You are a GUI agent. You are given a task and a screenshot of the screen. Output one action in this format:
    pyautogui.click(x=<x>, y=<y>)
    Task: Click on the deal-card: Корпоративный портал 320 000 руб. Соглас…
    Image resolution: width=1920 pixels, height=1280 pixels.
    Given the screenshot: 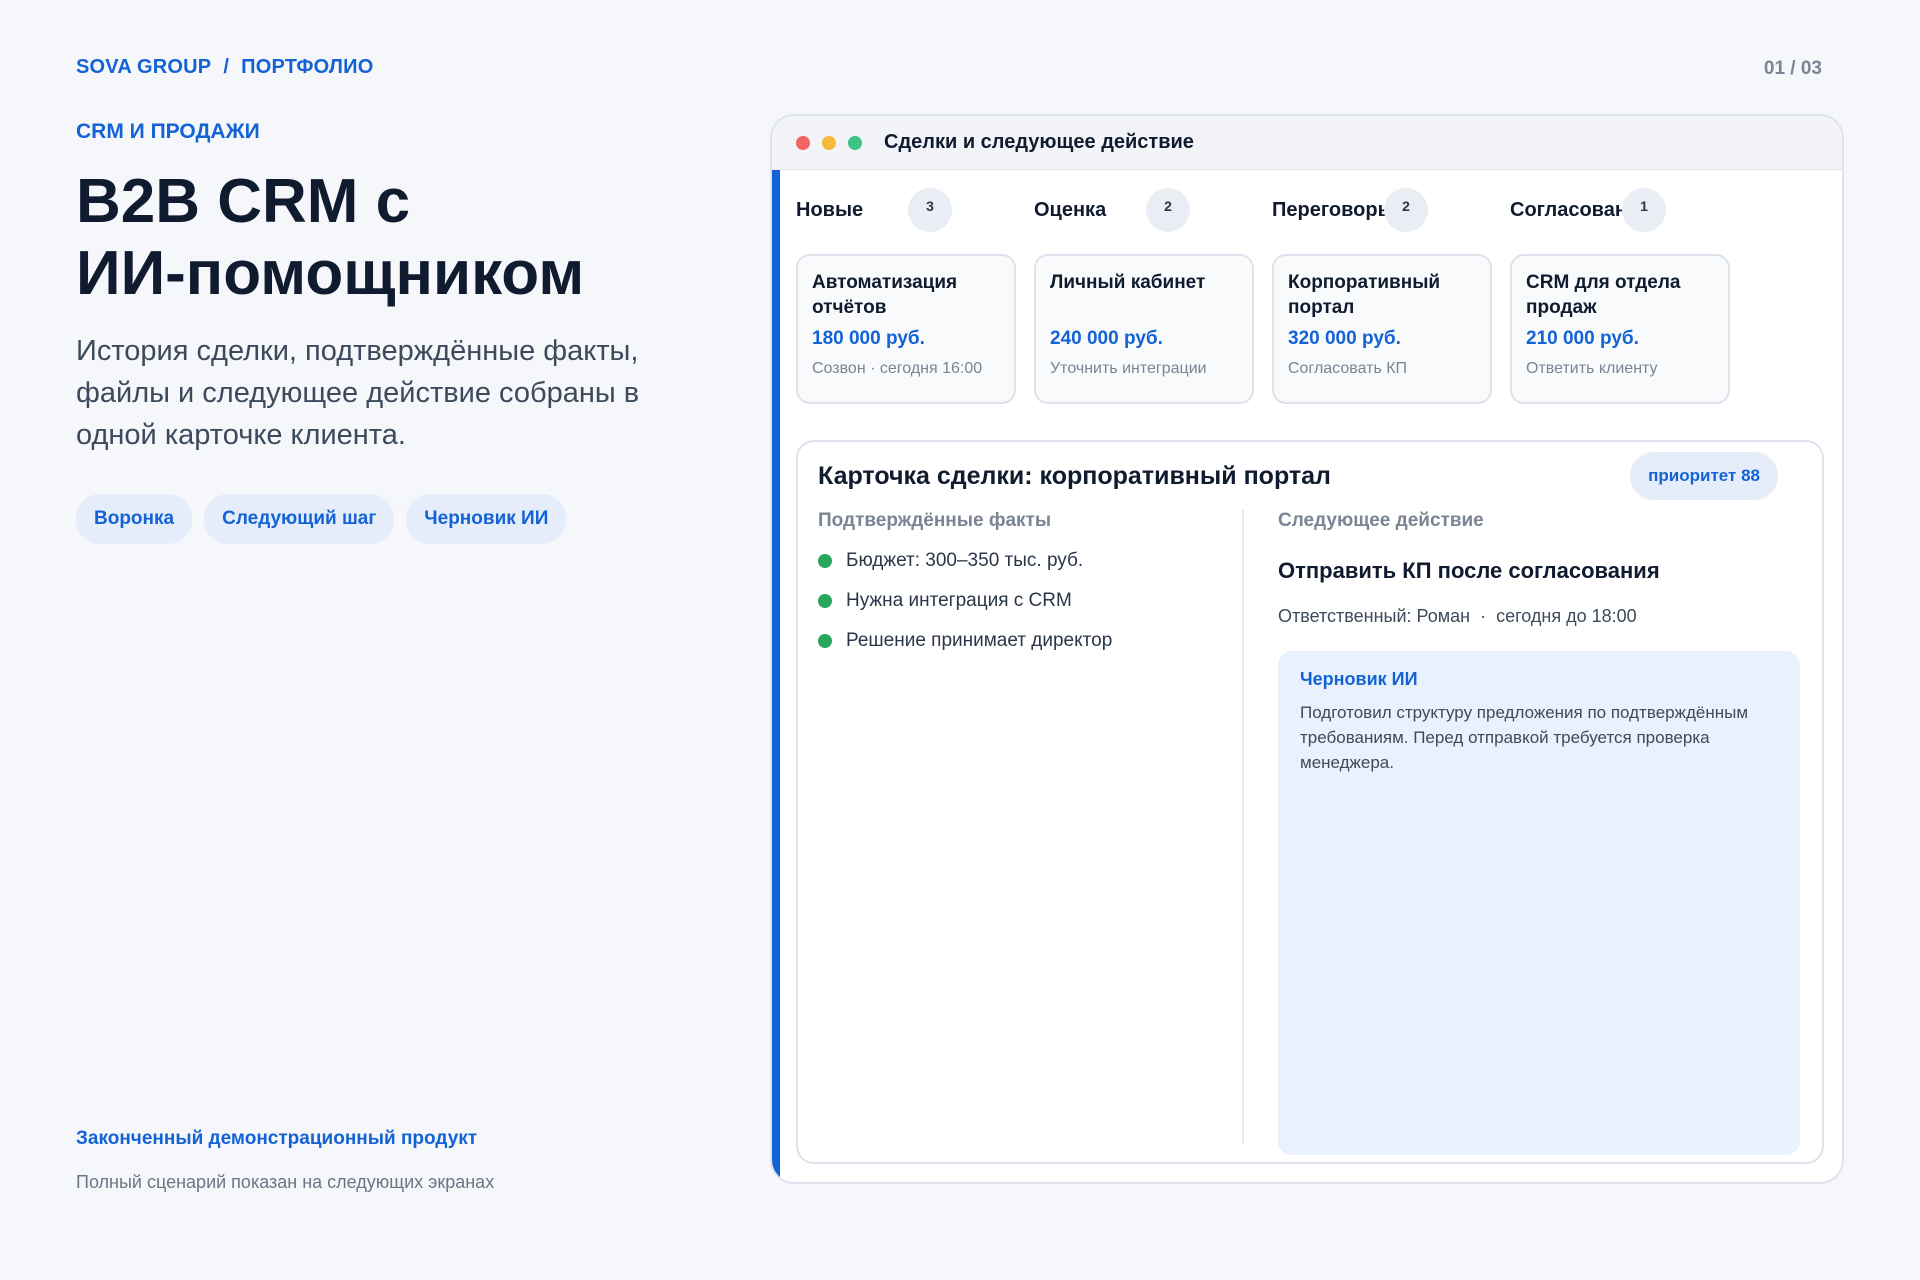 What is the action you would take?
    pyautogui.click(x=1382, y=329)
    